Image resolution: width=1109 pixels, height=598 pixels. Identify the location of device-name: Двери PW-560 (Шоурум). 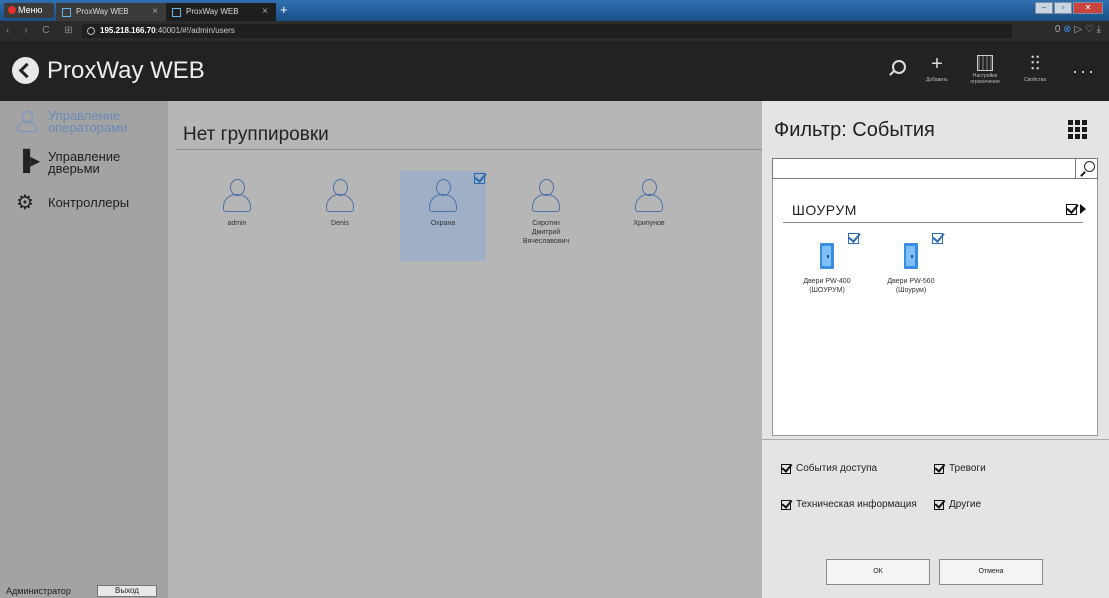
(911, 286).